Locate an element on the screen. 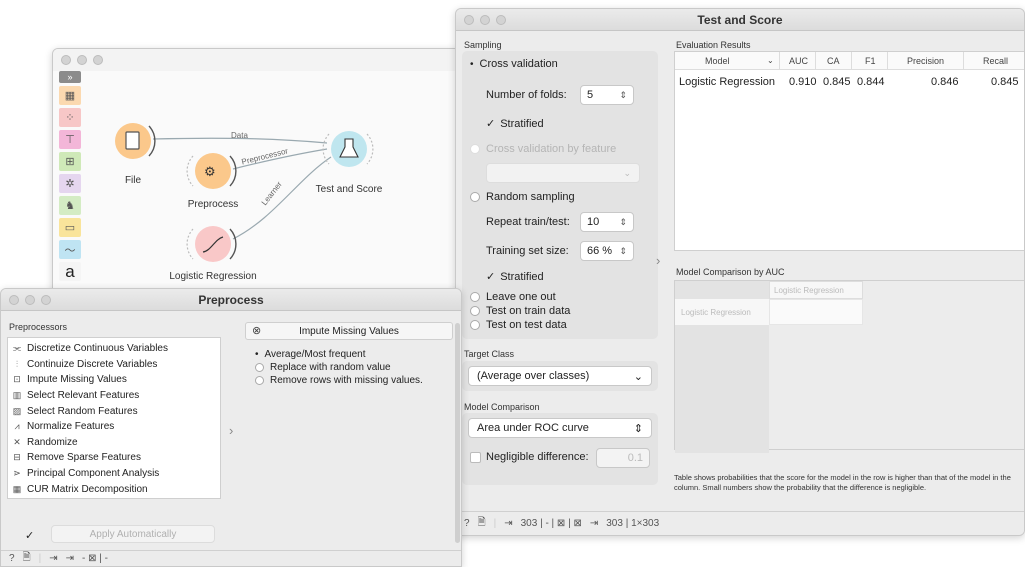  col-header-auc: AUC is located at coordinates (798, 61).